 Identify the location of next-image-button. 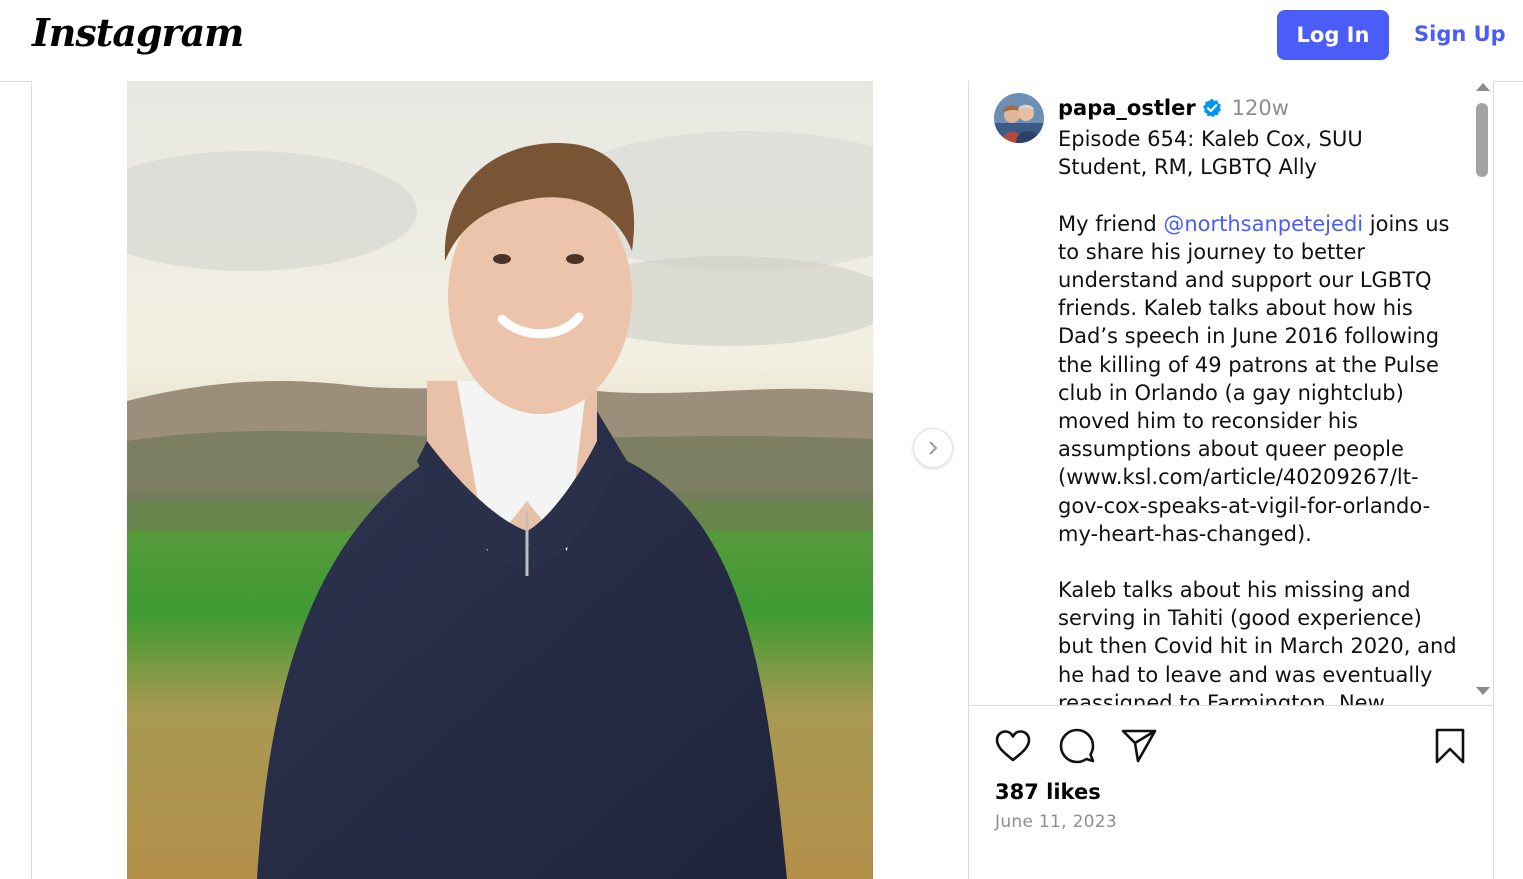
(933, 448).